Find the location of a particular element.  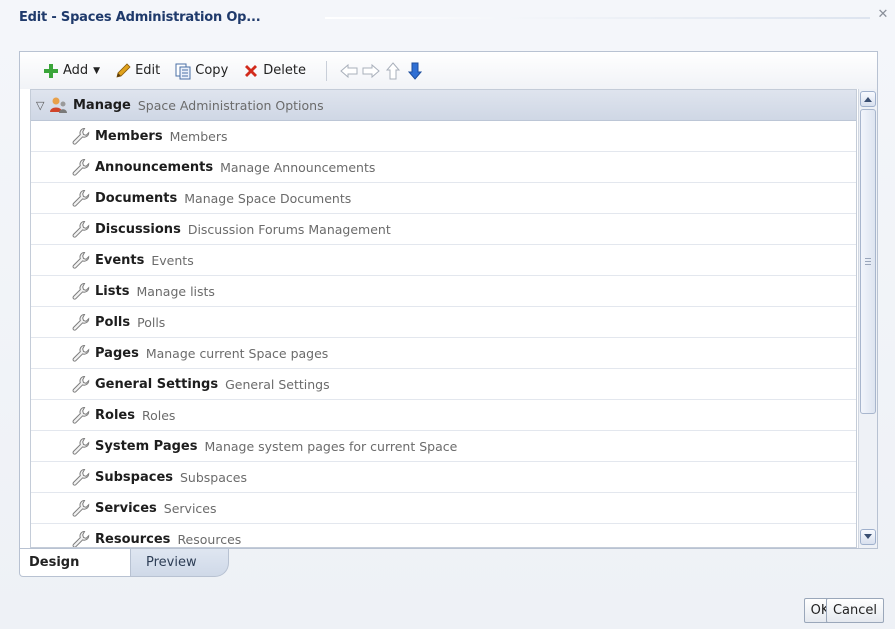

delete-button: Delete is located at coordinates (274, 71).